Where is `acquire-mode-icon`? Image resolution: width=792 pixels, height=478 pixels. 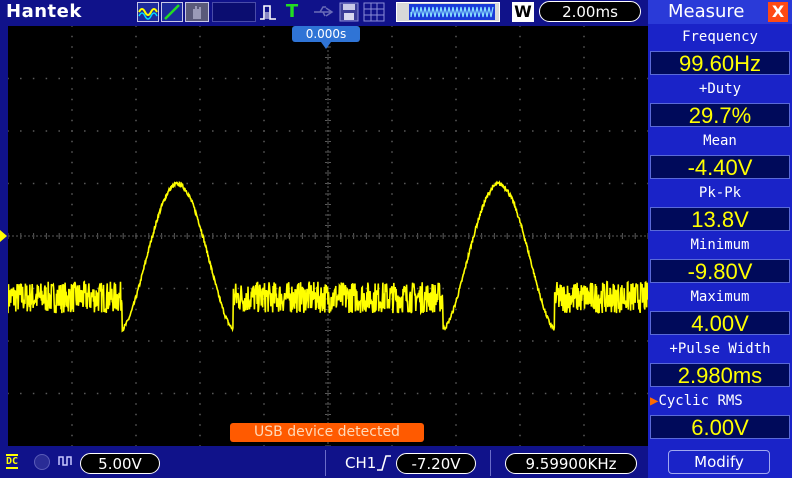
acquire-mode-icon is located at coordinates (148, 12).